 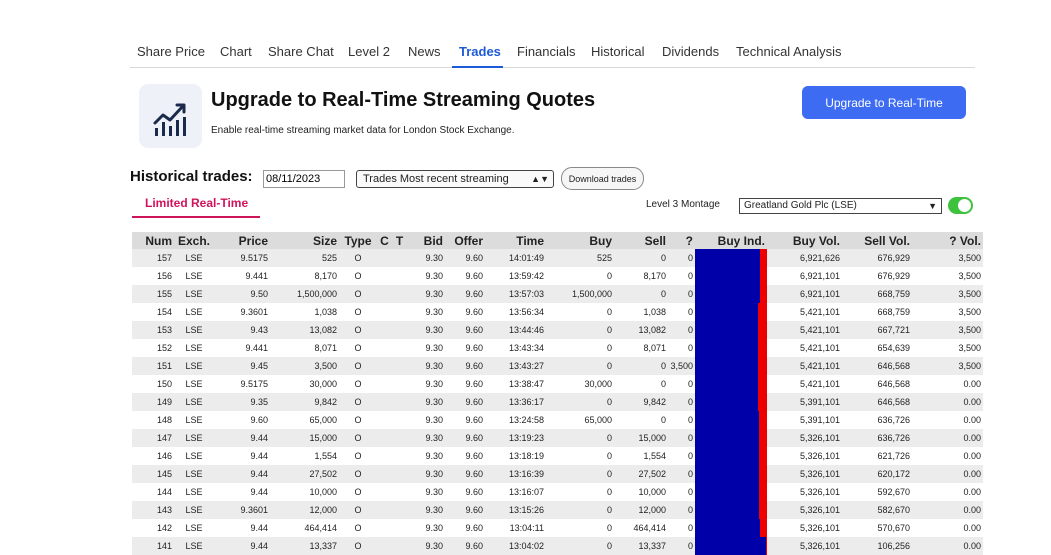 I want to click on cell-time: 13:56:34, so click(x=515, y=312).